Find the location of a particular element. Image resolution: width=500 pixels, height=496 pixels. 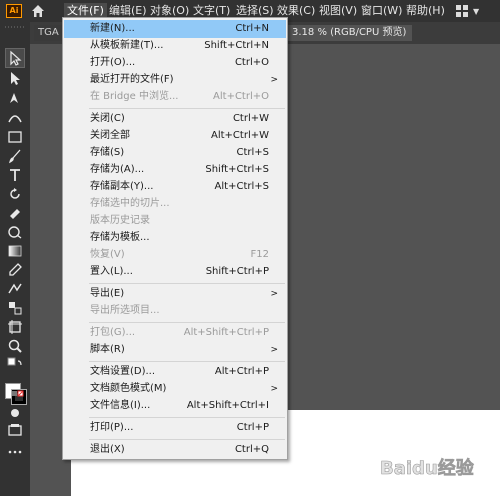

eraser-tool-icon is located at coordinates (15, 213).